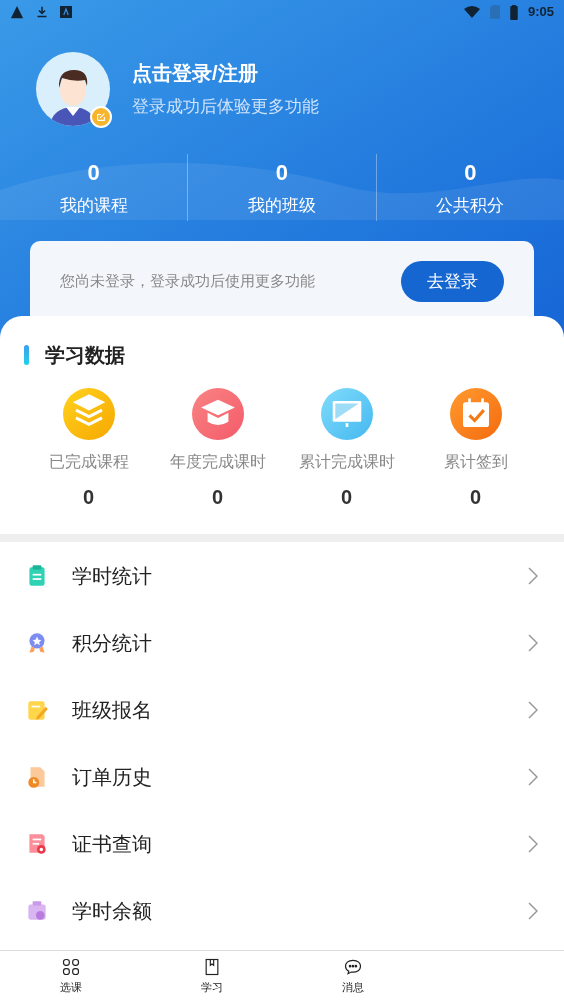  I want to click on nav-tab: 选课, so click(70, 976).